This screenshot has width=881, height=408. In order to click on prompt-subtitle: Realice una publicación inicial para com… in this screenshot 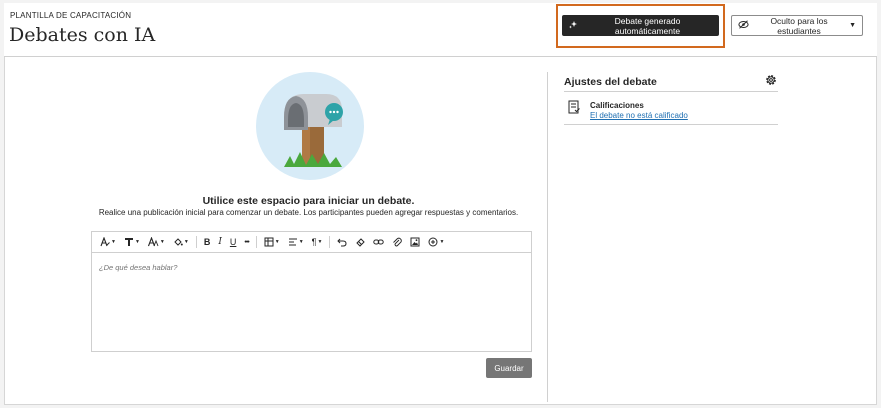, I will do `click(308, 212)`.